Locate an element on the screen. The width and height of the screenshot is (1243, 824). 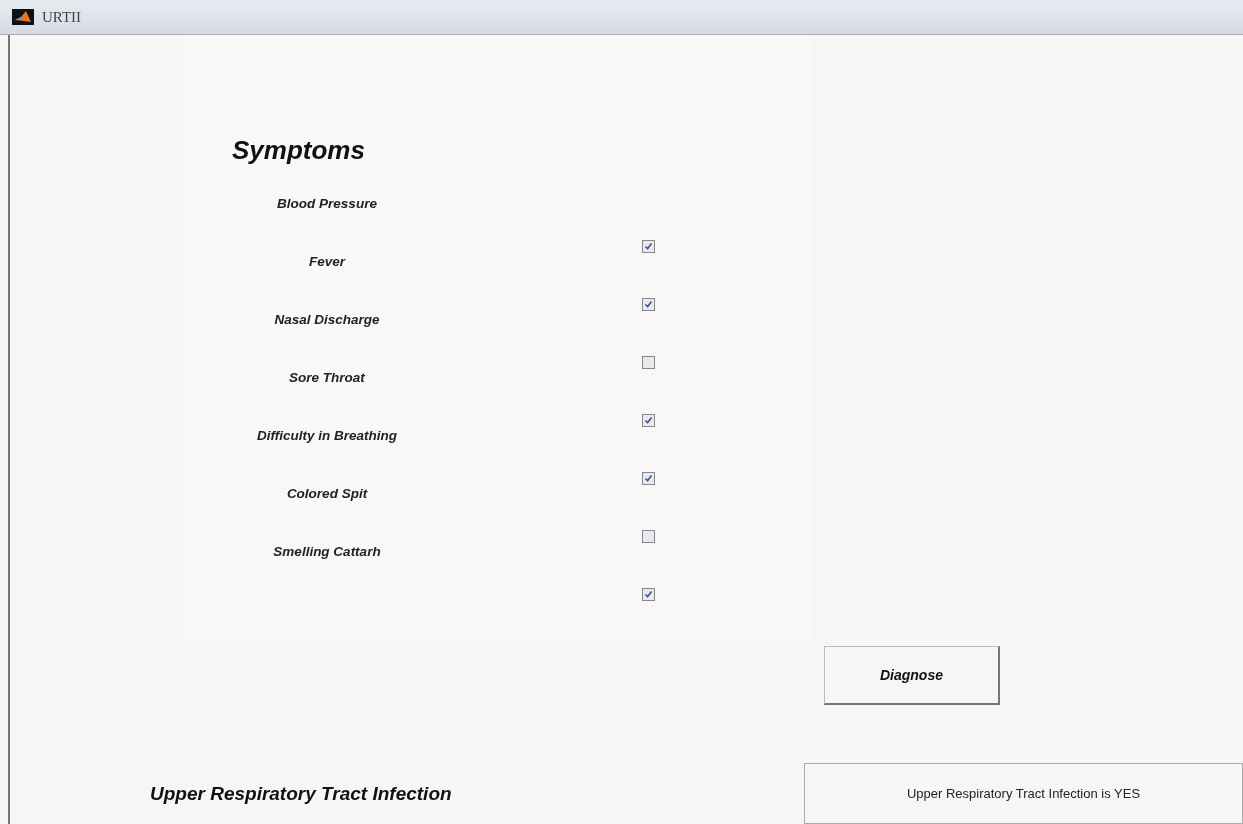
result-text: Upper Respiratory Tract Infection is YES is located at coordinates (1023, 793).